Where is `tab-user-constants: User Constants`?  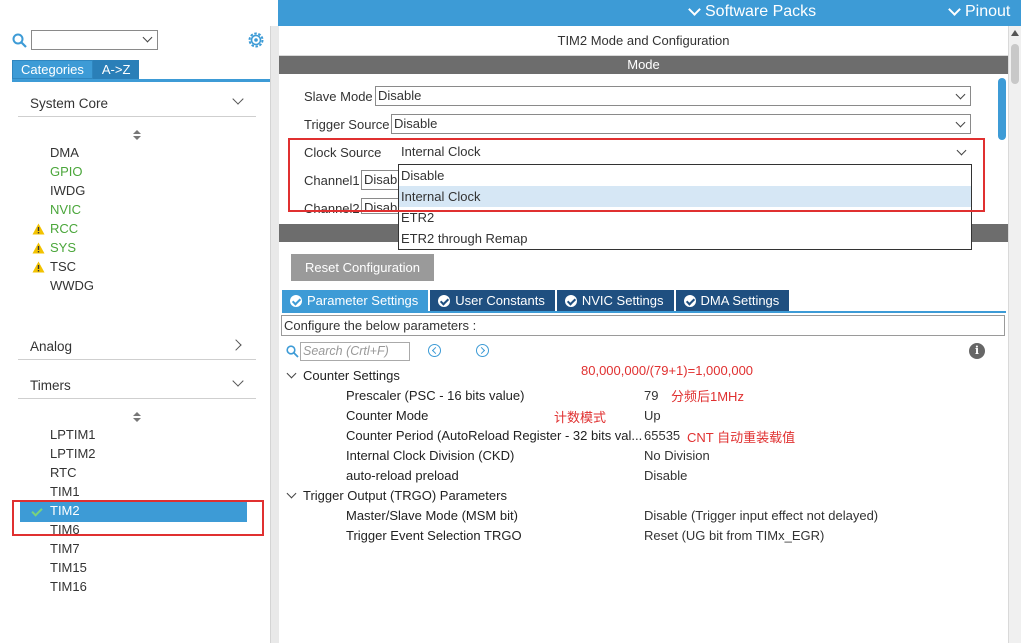 tab-user-constants: User Constants is located at coordinates (492, 301).